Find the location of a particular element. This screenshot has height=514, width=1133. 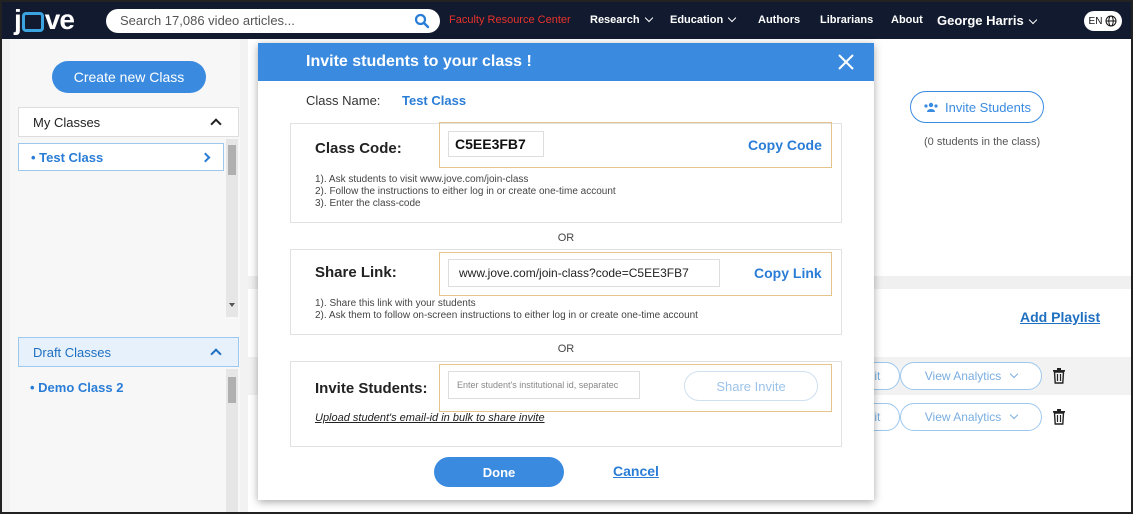

class-name-value: Test Class is located at coordinates (434, 100).